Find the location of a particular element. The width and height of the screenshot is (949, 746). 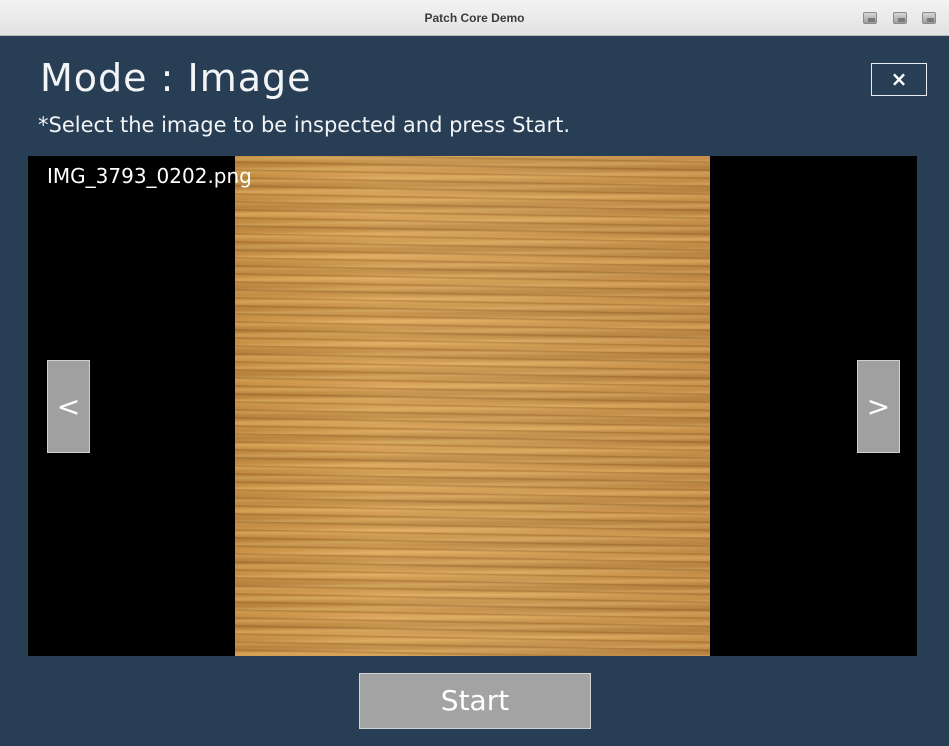

close-button: × is located at coordinates (899, 79).